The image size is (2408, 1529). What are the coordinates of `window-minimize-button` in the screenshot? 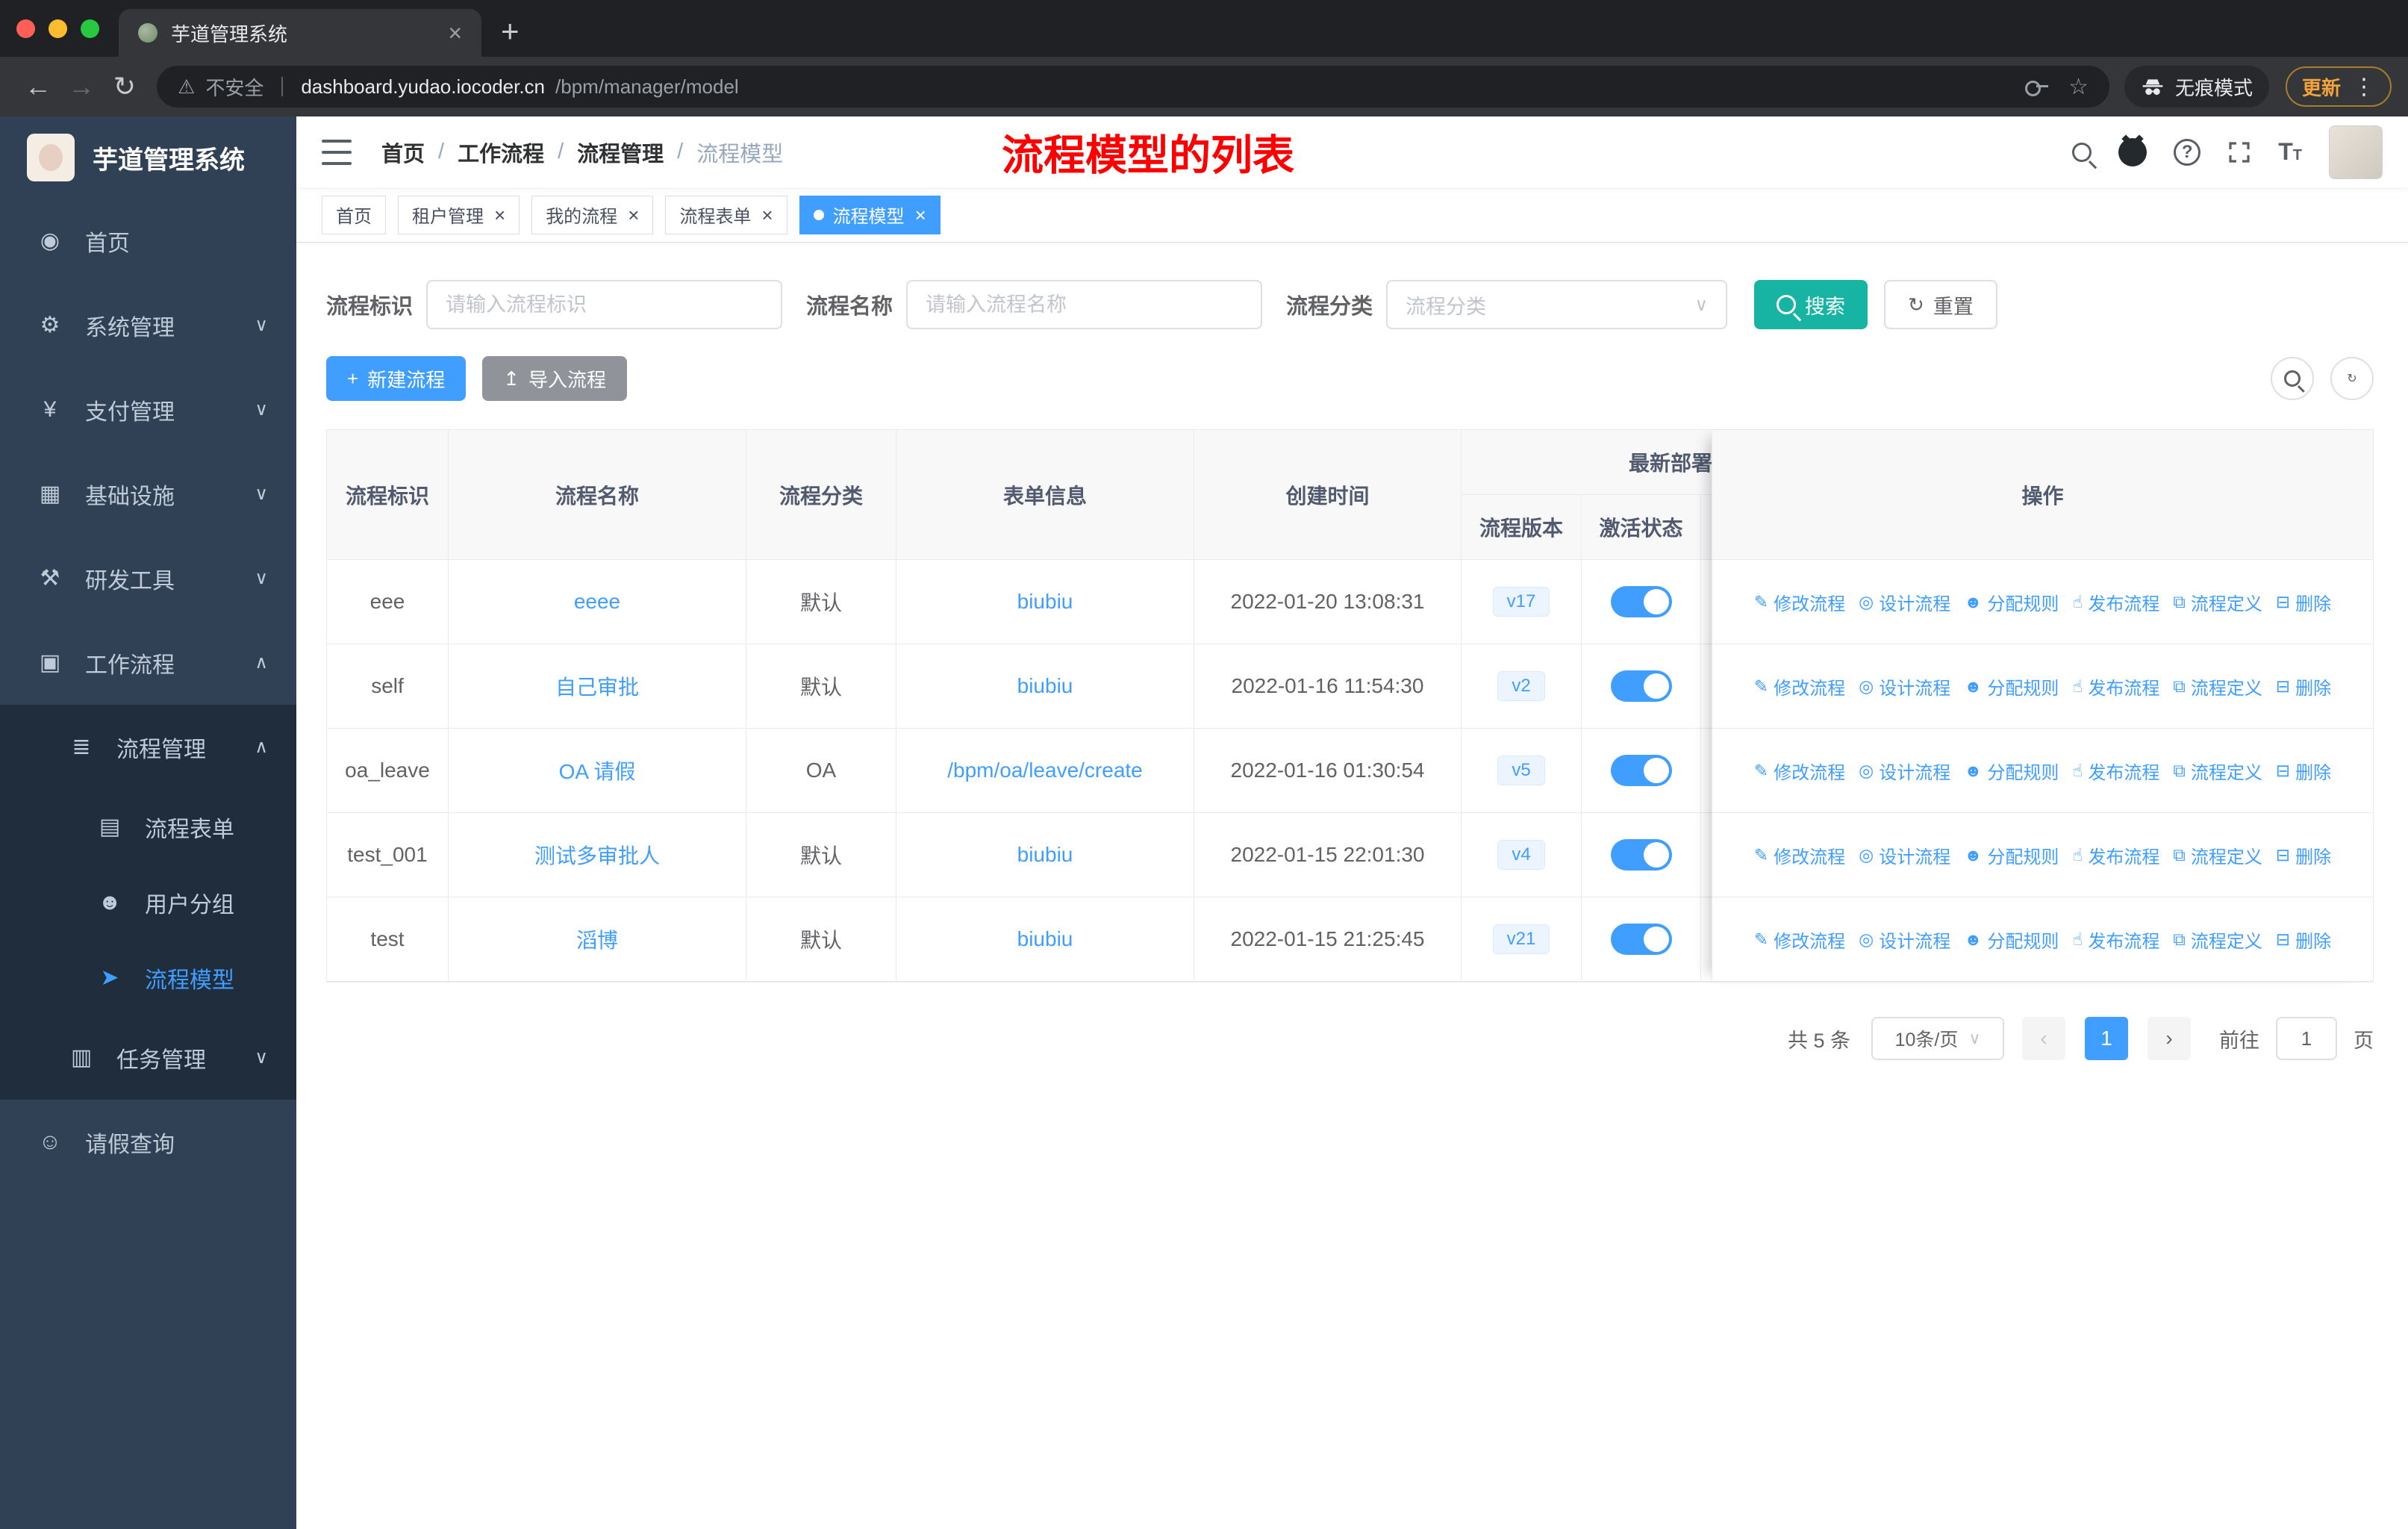 It's located at (58, 29).